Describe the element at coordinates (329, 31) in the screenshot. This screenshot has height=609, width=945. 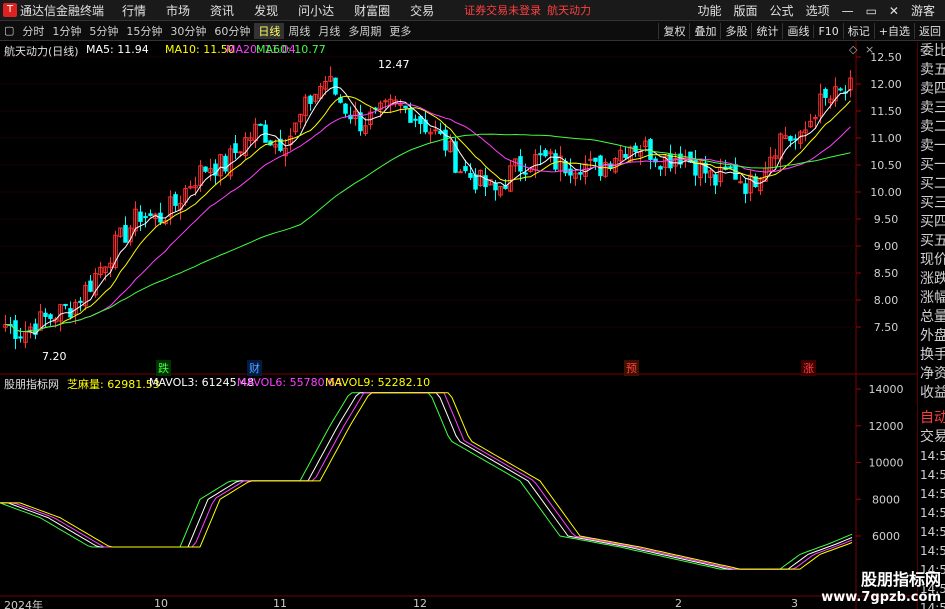
I see `period-tab-monthly: 月线` at that location.